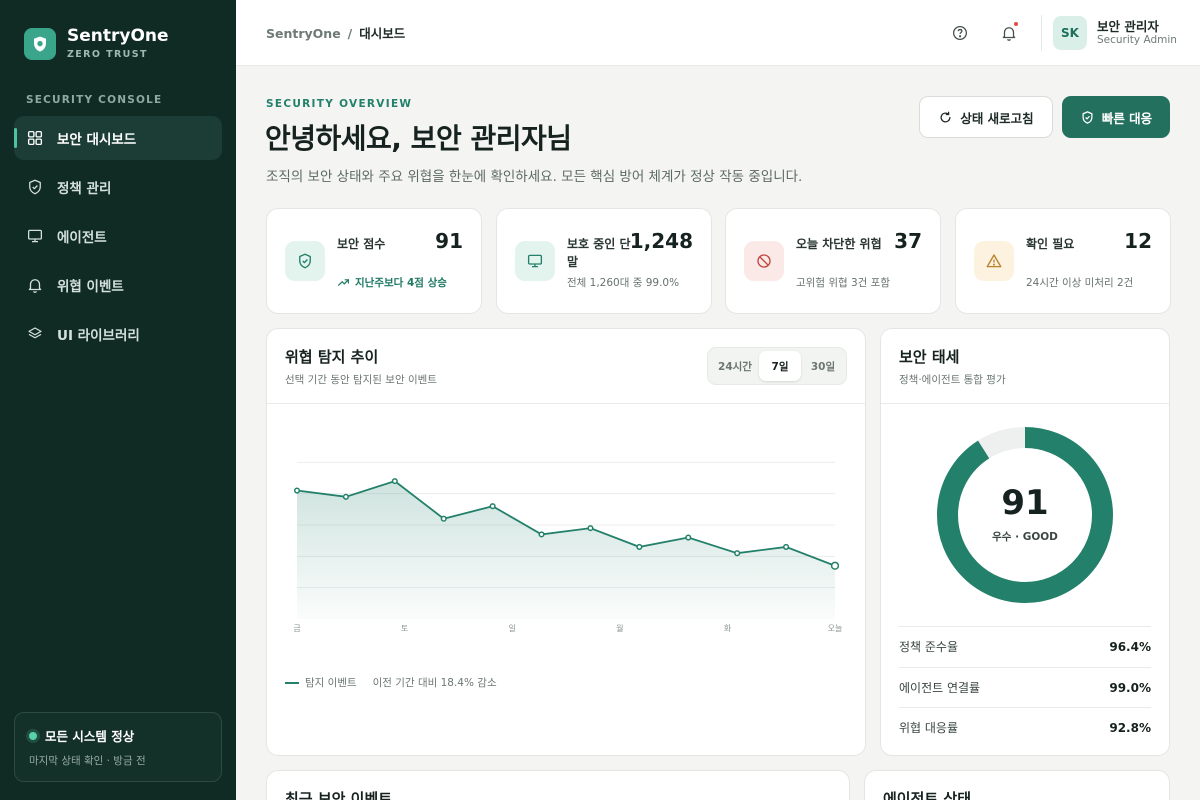 The height and width of the screenshot is (800, 1200). What do you see at coordinates (87, 761) in the screenshot?
I see `system-status-subtitle: 마지막 상태 확인 · 방금 전` at bounding box center [87, 761].